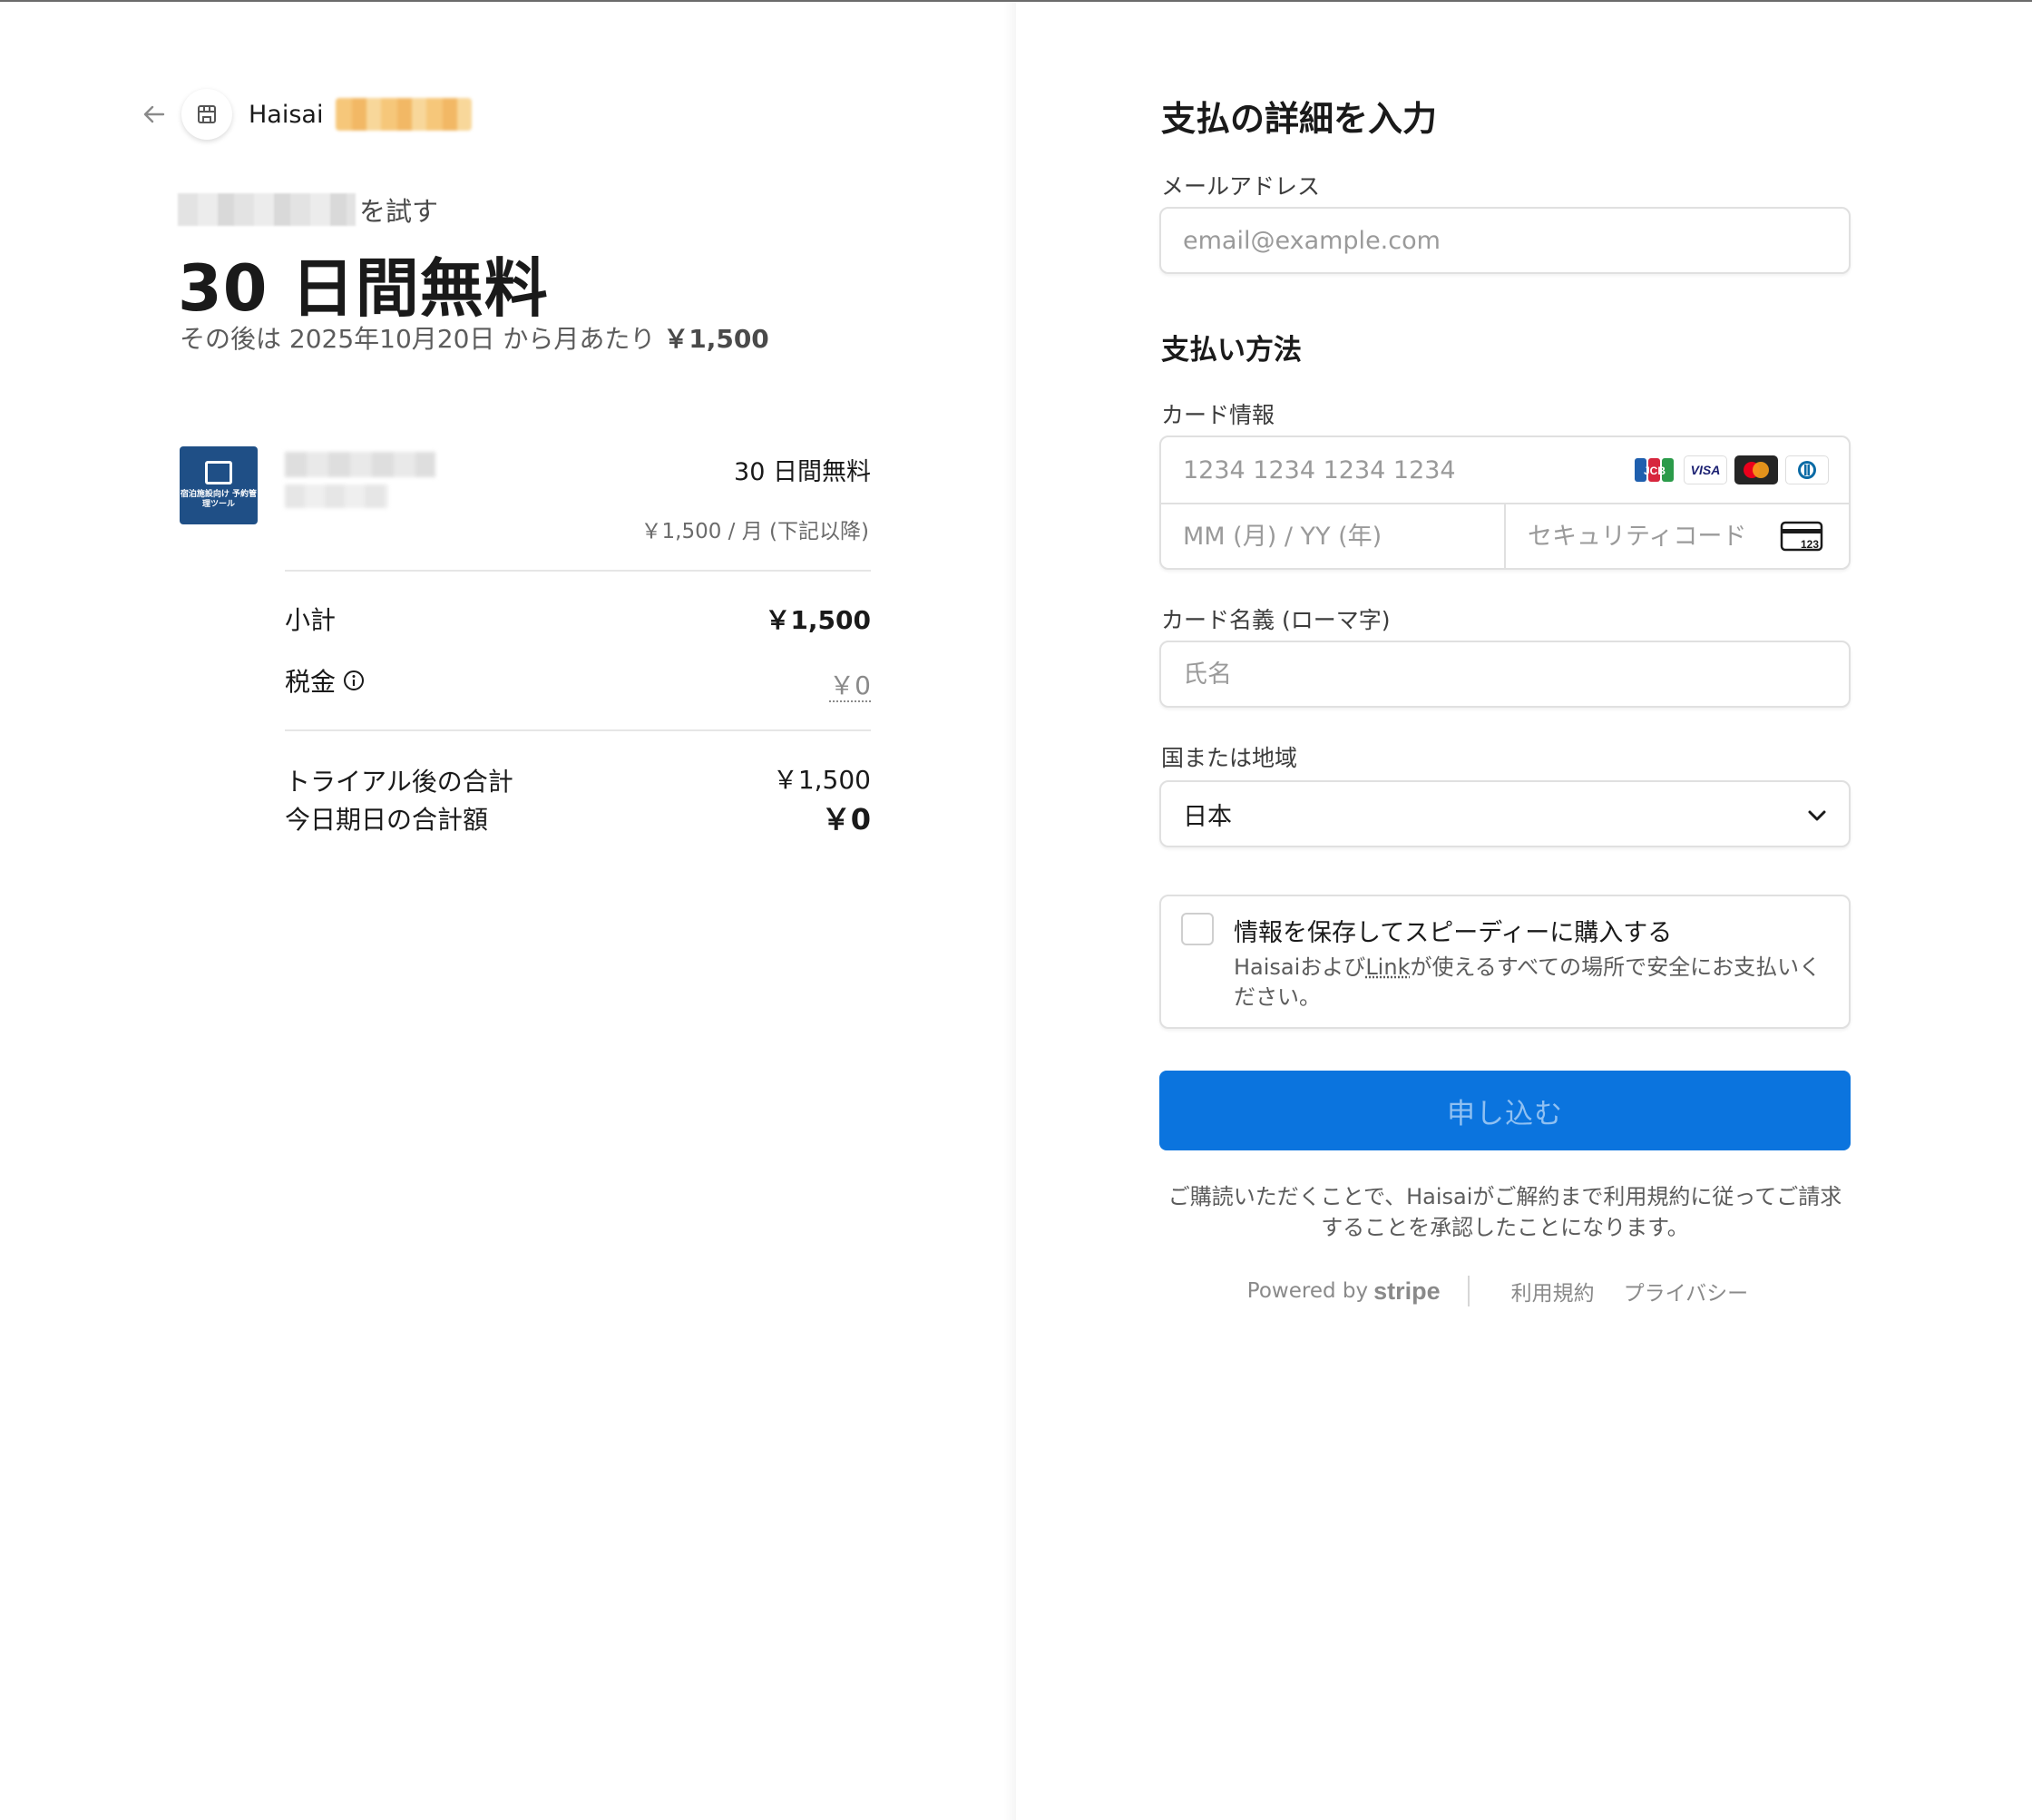  What do you see at coordinates (1505, 813) in the screenshot?
I see `country-select: 日本` at bounding box center [1505, 813].